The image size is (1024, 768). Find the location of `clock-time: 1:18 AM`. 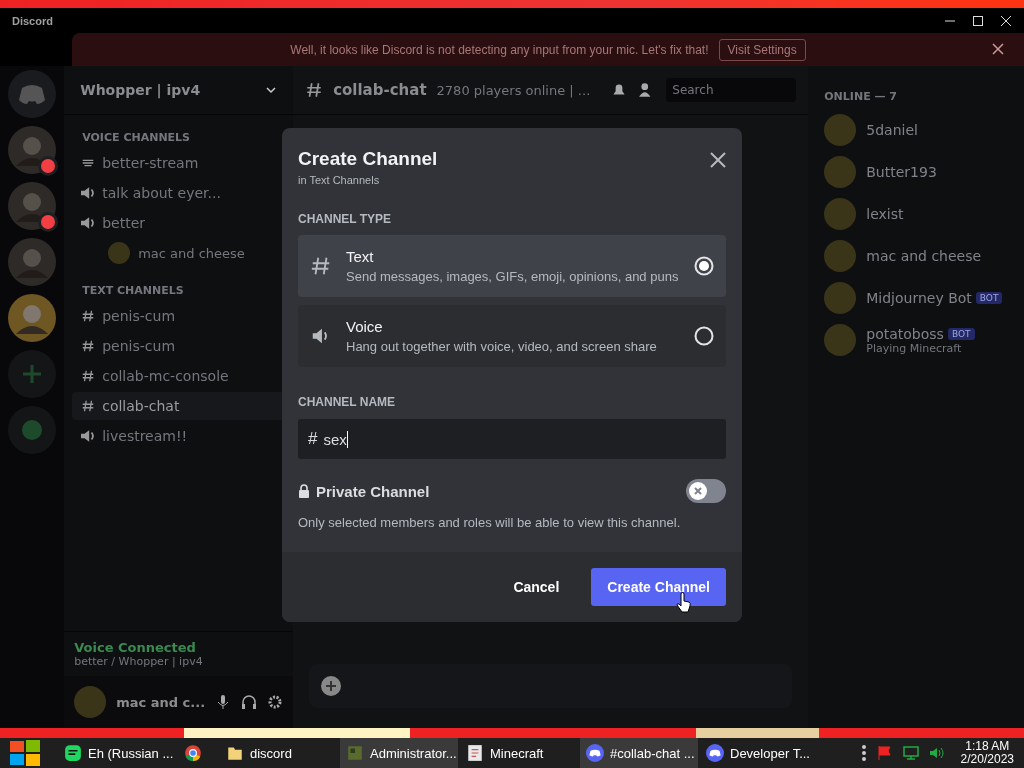

clock-time: 1:18 AM is located at coordinates (987, 746).